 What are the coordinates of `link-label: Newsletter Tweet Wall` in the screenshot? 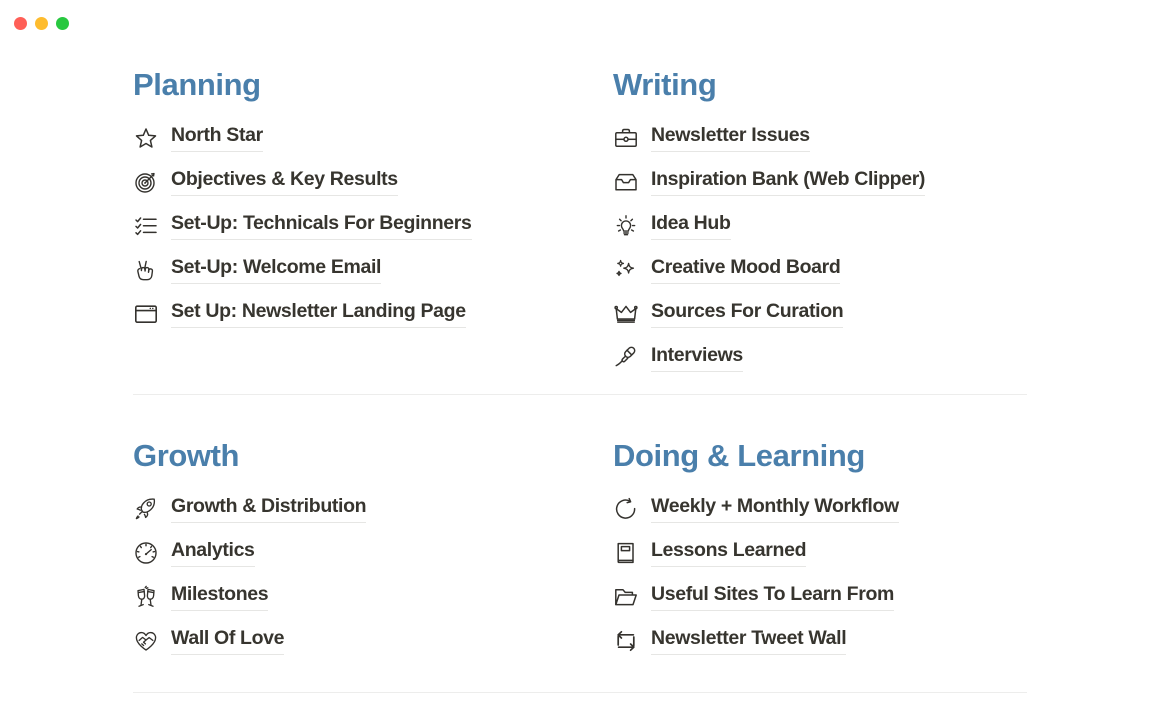 It's located at (749, 641).